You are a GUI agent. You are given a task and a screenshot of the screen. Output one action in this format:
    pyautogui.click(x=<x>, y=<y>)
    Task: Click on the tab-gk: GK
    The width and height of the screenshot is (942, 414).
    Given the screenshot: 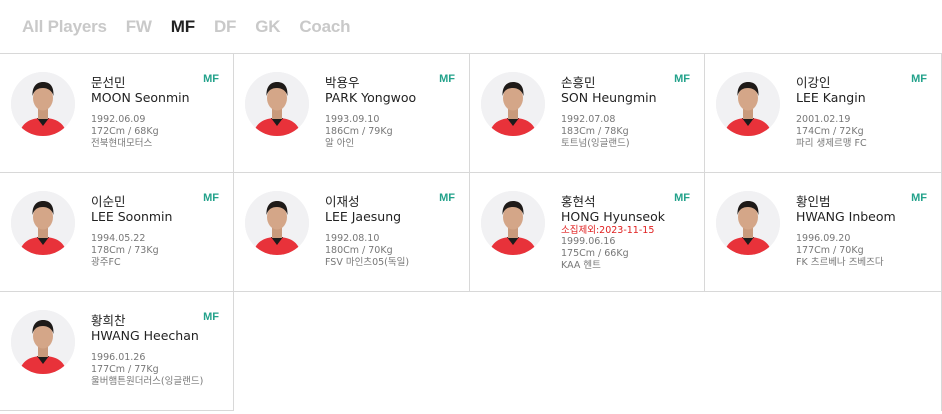 What is the action you would take?
    pyautogui.click(x=267, y=27)
    